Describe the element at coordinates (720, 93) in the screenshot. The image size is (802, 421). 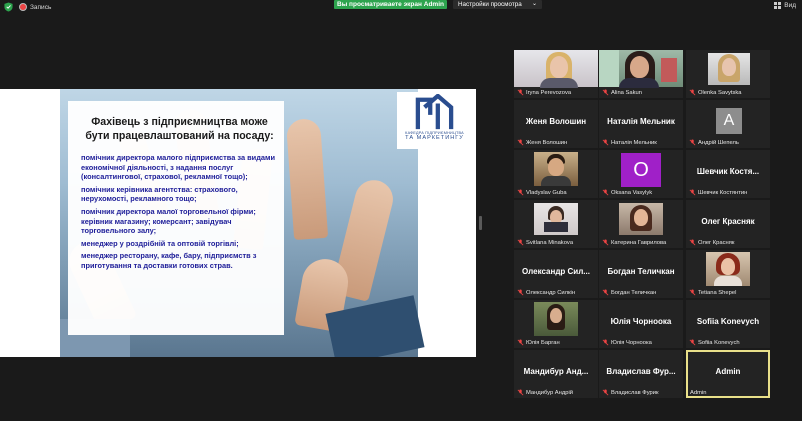
I see `participant-name: Olenka Savytska` at that location.